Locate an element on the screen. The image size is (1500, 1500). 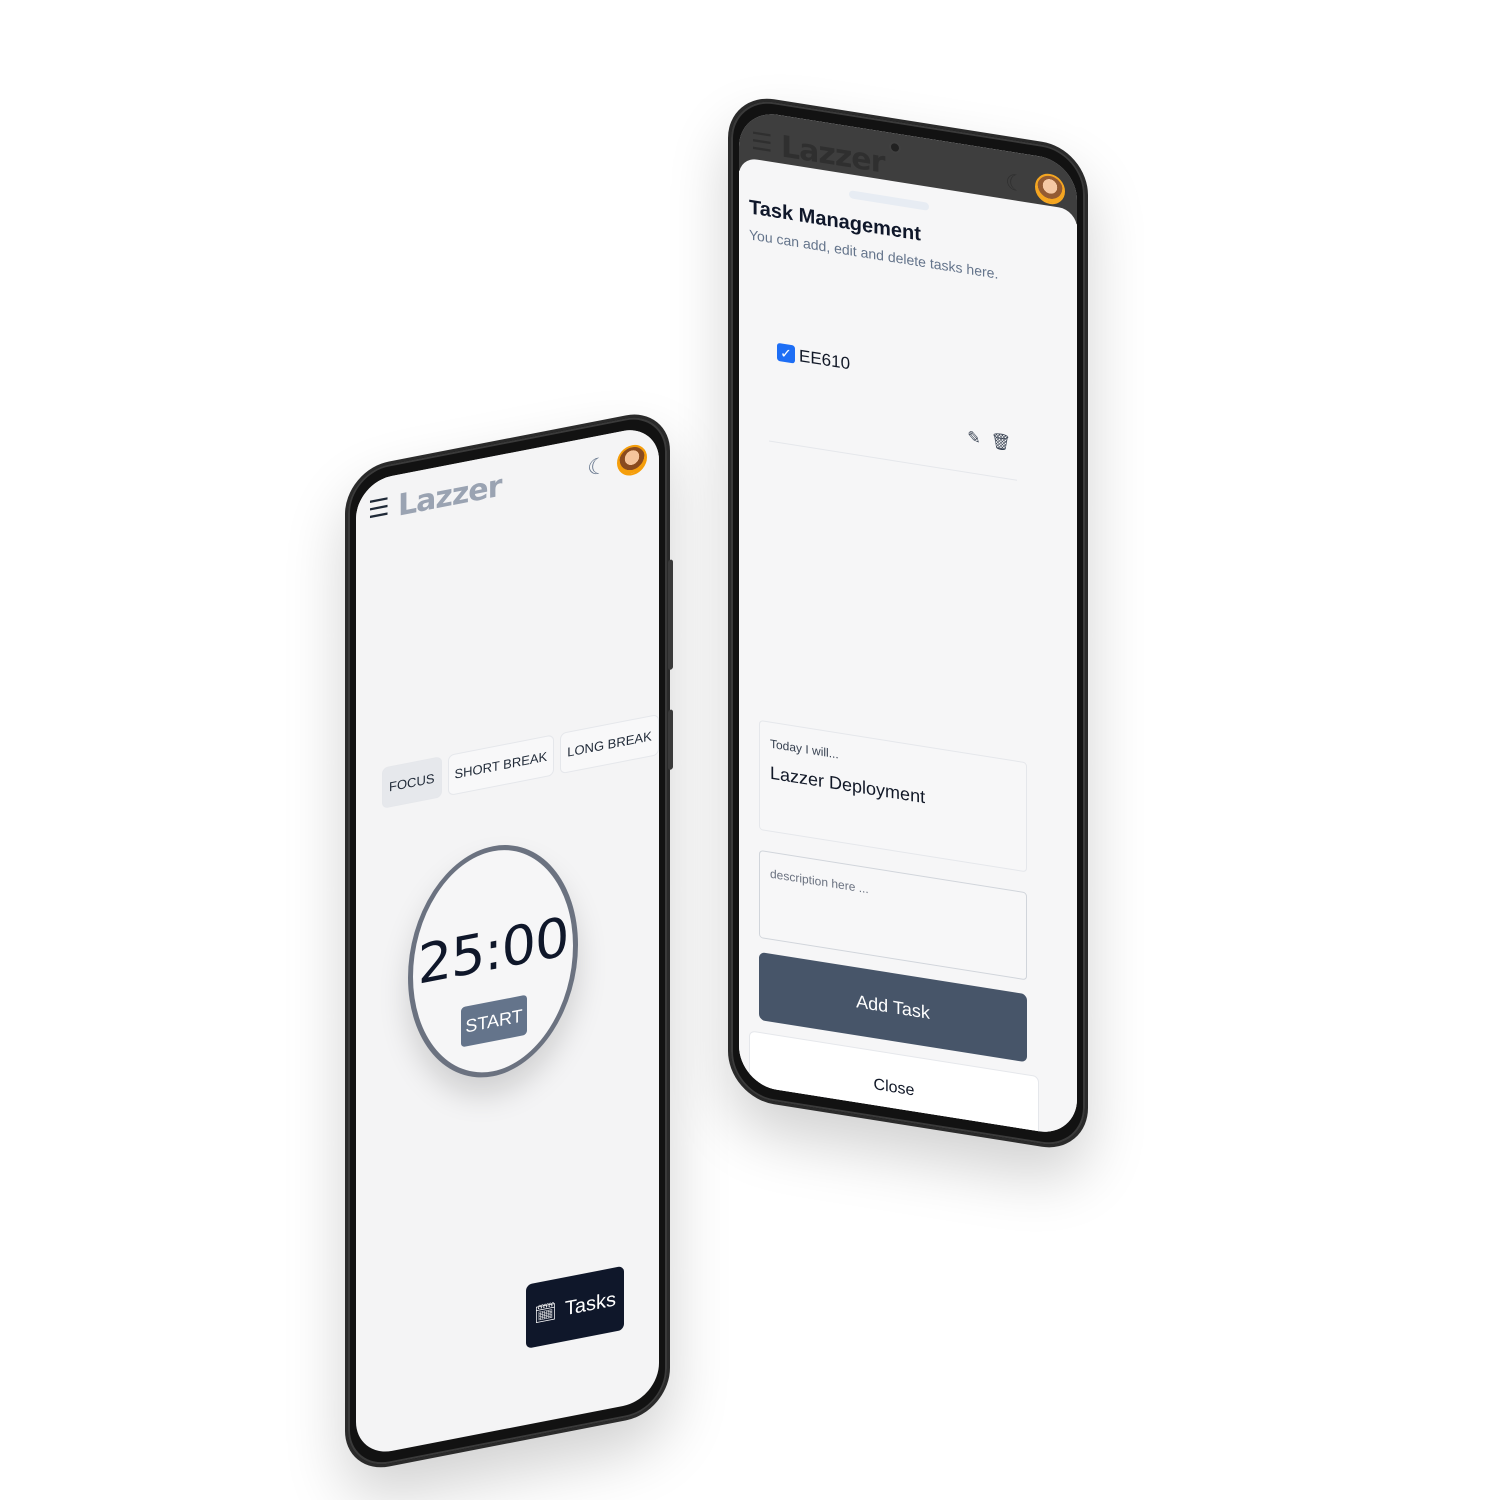
tasks-button: 🗓 Tasks is located at coordinates (575, 1307).